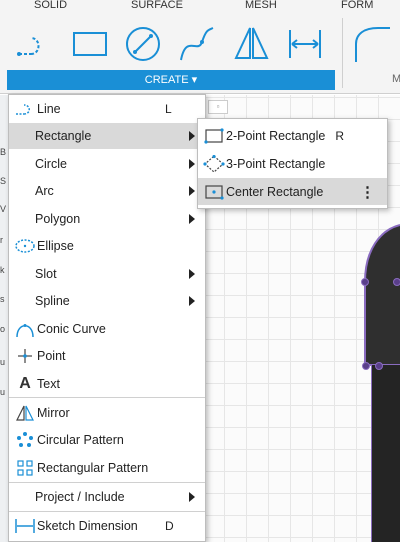 This screenshot has width=400, height=542. What do you see at coordinates (80, 440) in the screenshot?
I see `menu-item-label: Circular Pattern` at bounding box center [80, 440].